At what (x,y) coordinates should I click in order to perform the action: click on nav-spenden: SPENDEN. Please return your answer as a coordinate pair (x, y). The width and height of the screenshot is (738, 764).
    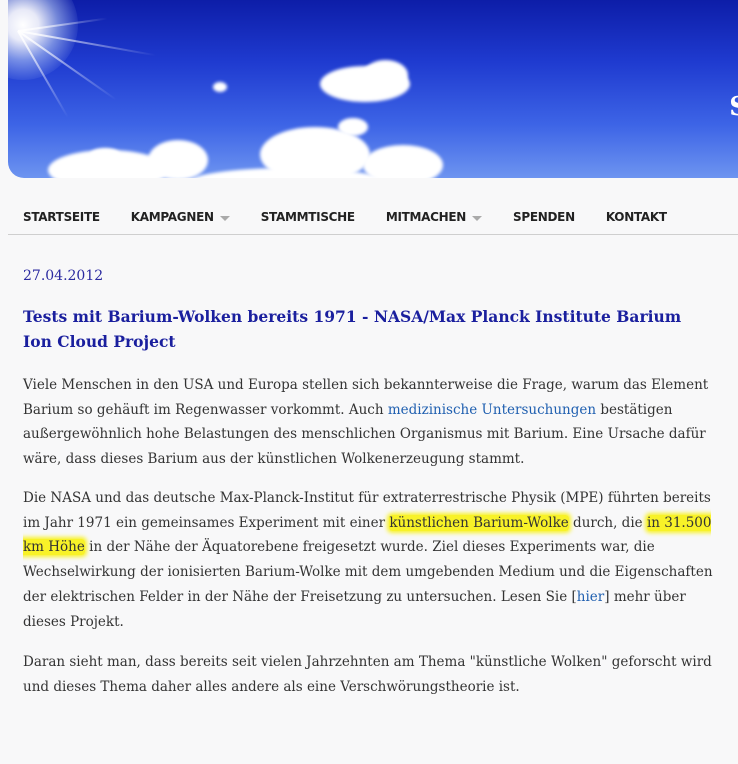
    Looking at the image, I should click on (544, 217).